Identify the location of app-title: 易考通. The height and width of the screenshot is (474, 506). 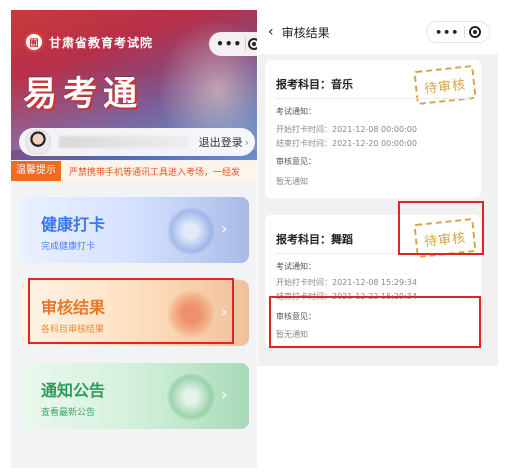
(83, 94).